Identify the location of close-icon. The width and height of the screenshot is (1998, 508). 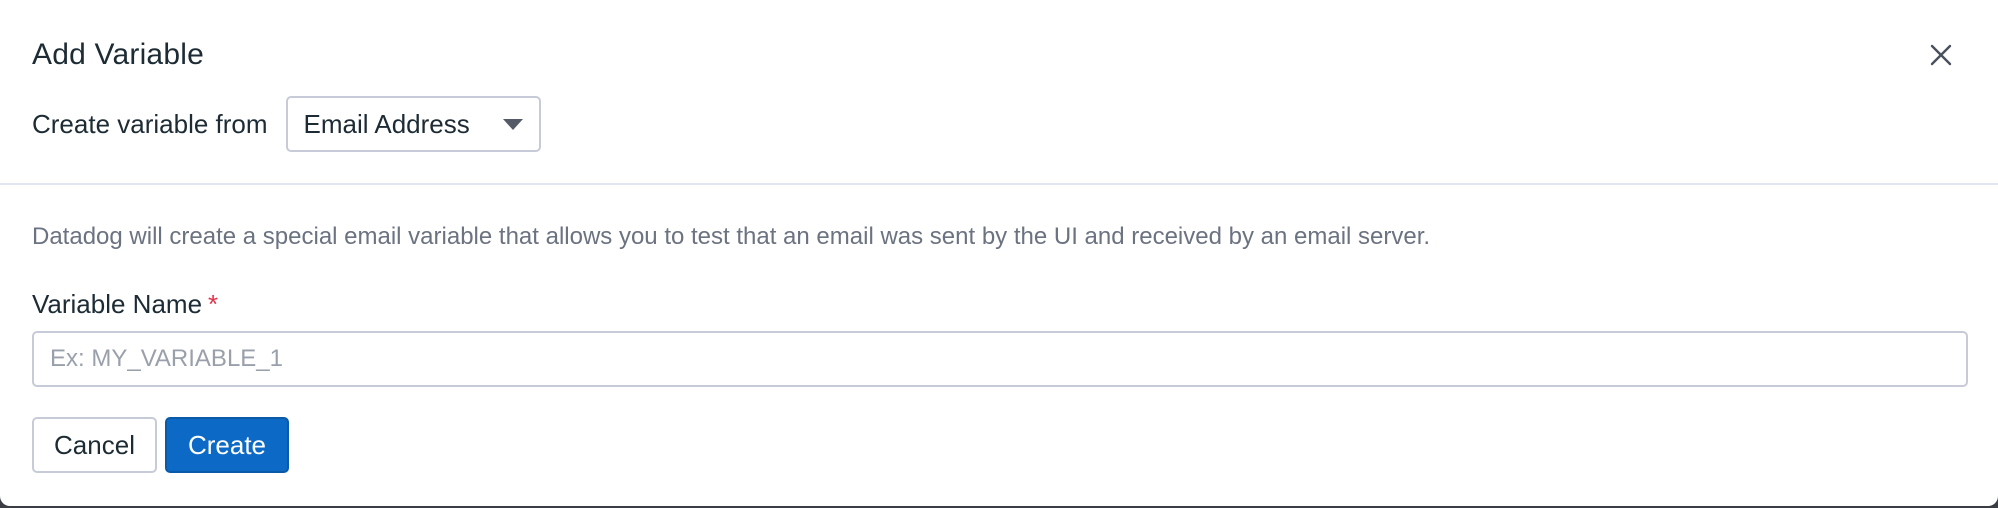
(1941, 55).